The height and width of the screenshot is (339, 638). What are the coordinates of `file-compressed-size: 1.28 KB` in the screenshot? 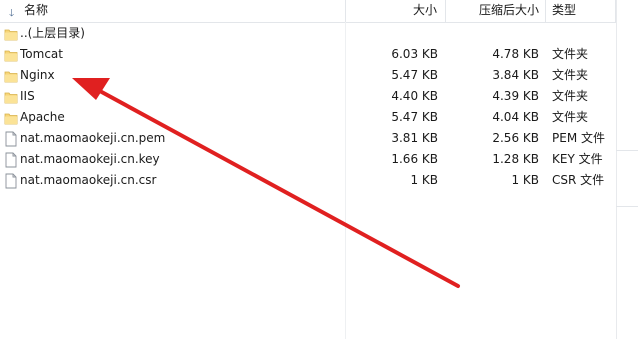 It's located at (515, 159).